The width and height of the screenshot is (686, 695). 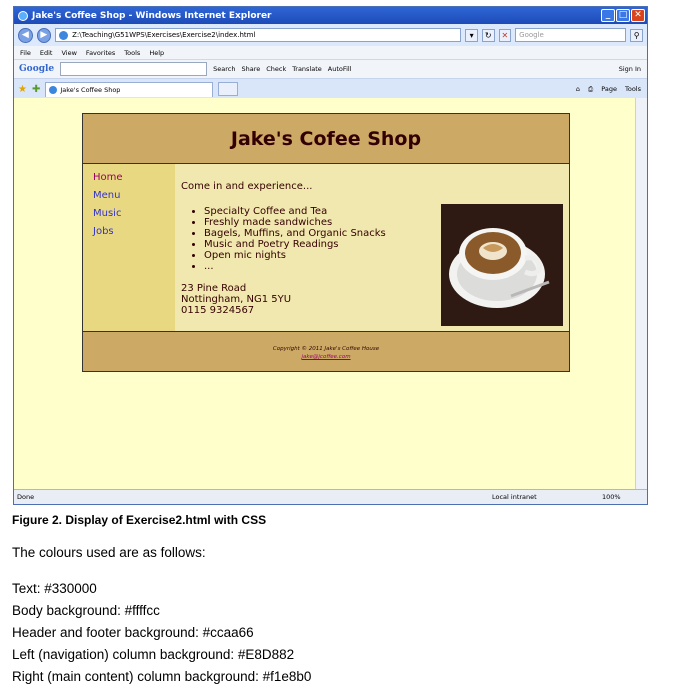 I want to click on tab-page-icon, so click(x=53, y=89).